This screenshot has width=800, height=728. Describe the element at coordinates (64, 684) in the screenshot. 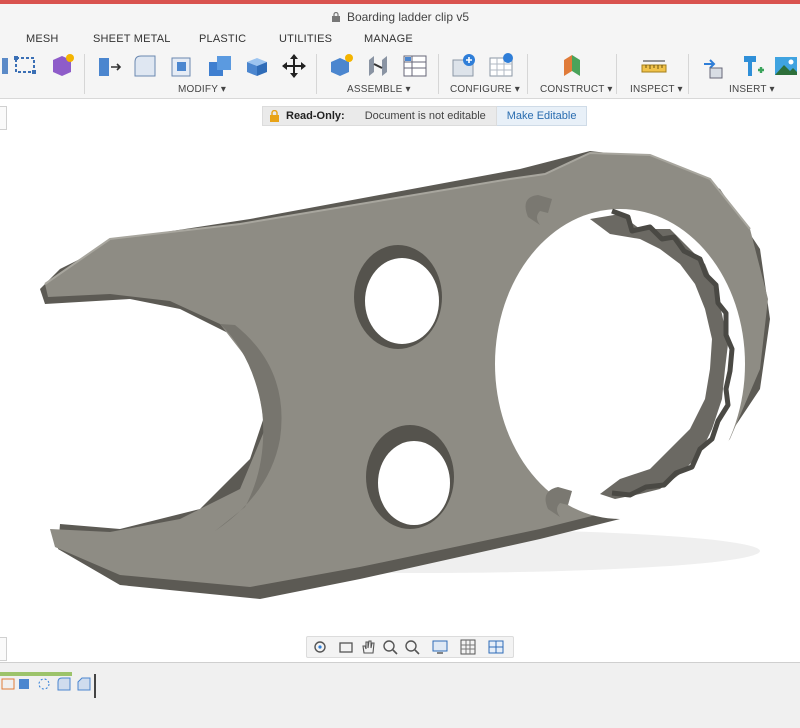

I see `fillet-feature-icon` at that location.